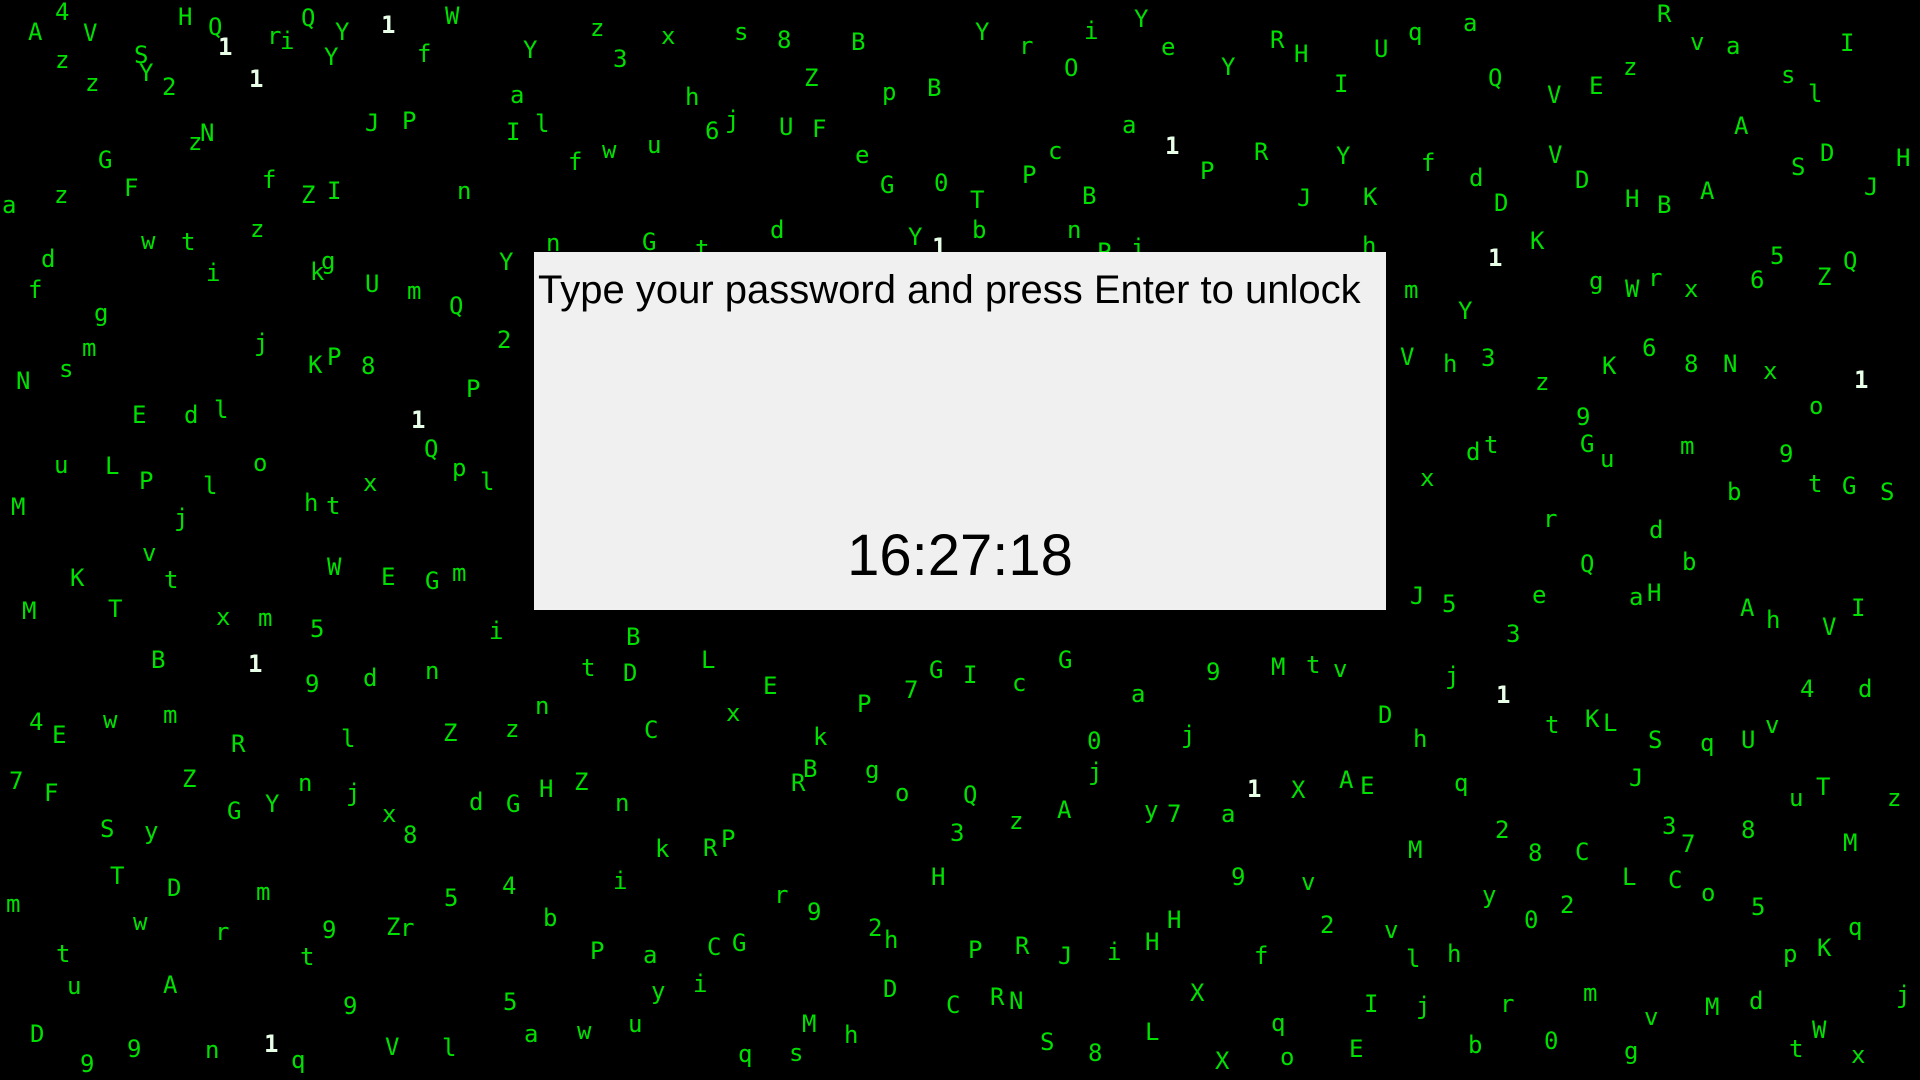 The width and height of the screenshot is (1920, 1080). Describe the element at coordinates (620, 881) in the screenshot. I see `rain-glyph: i` at that location.